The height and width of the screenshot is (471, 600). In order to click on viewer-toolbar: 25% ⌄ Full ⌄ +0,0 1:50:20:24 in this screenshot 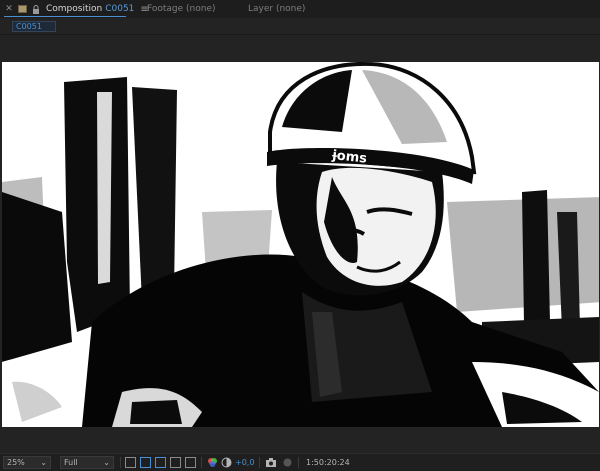, I will do `click(300, 462)`.